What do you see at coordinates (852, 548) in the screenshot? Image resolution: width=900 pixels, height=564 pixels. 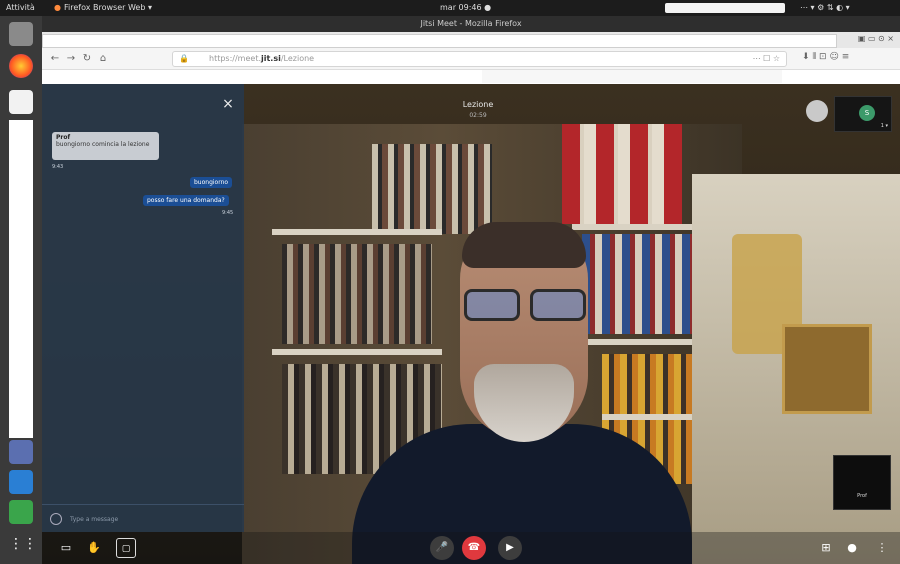 I see `invite-icon: ●` at bounding box center [852, 548].